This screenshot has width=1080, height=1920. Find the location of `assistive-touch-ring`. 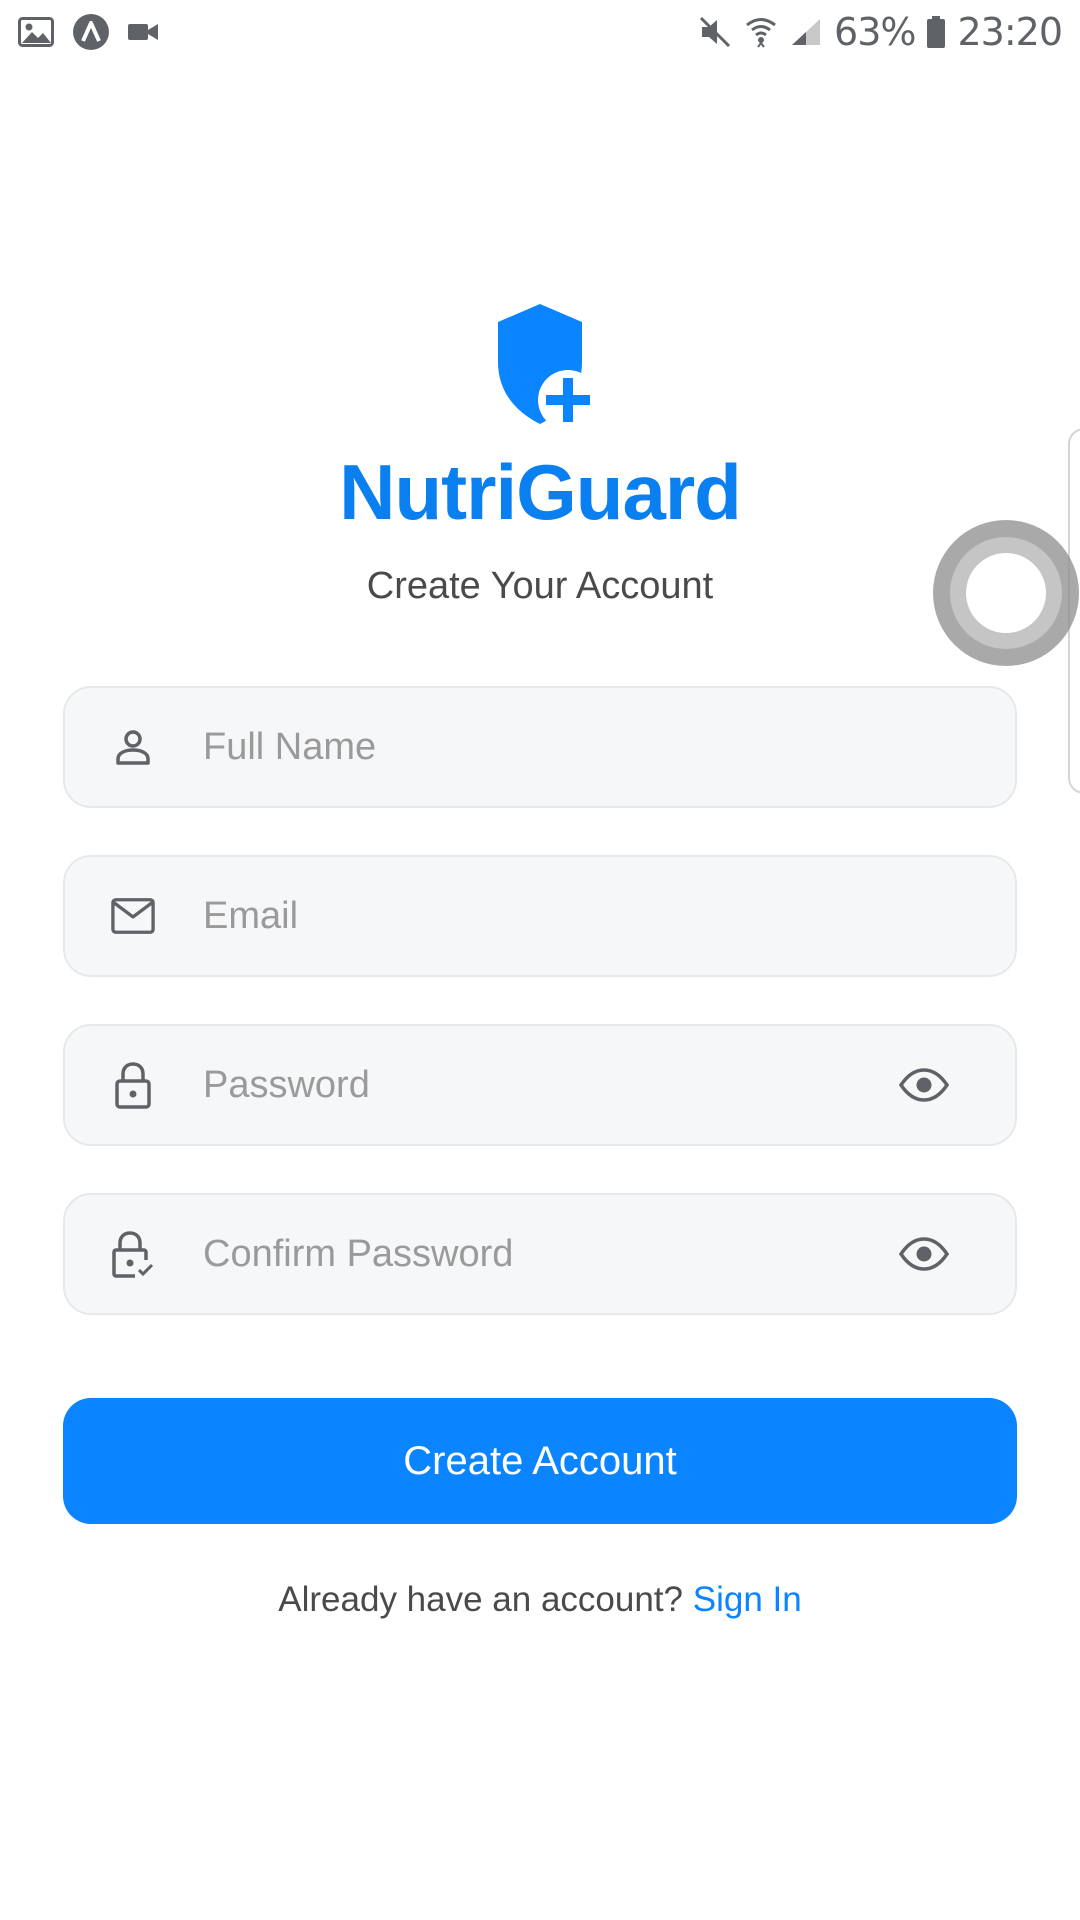

assistive-touch-ring is located at coordinates (1006, 593).